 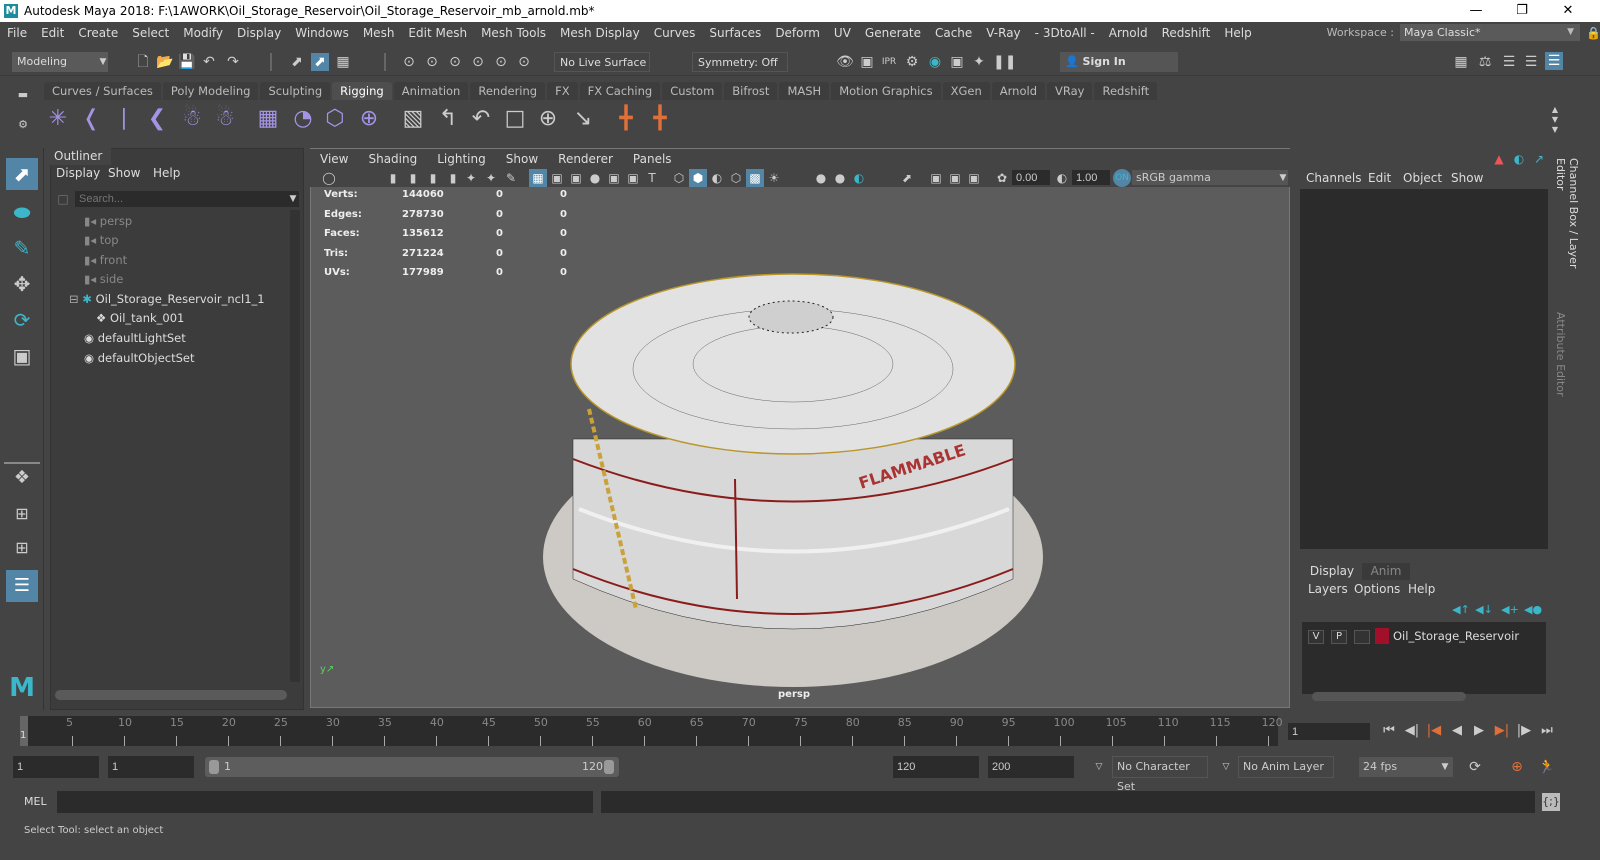 What do you see at coordinates (1316, 637) in the screenshot?
I see `layer-visibility-toggle: V` at bounding box center [1316, 637].